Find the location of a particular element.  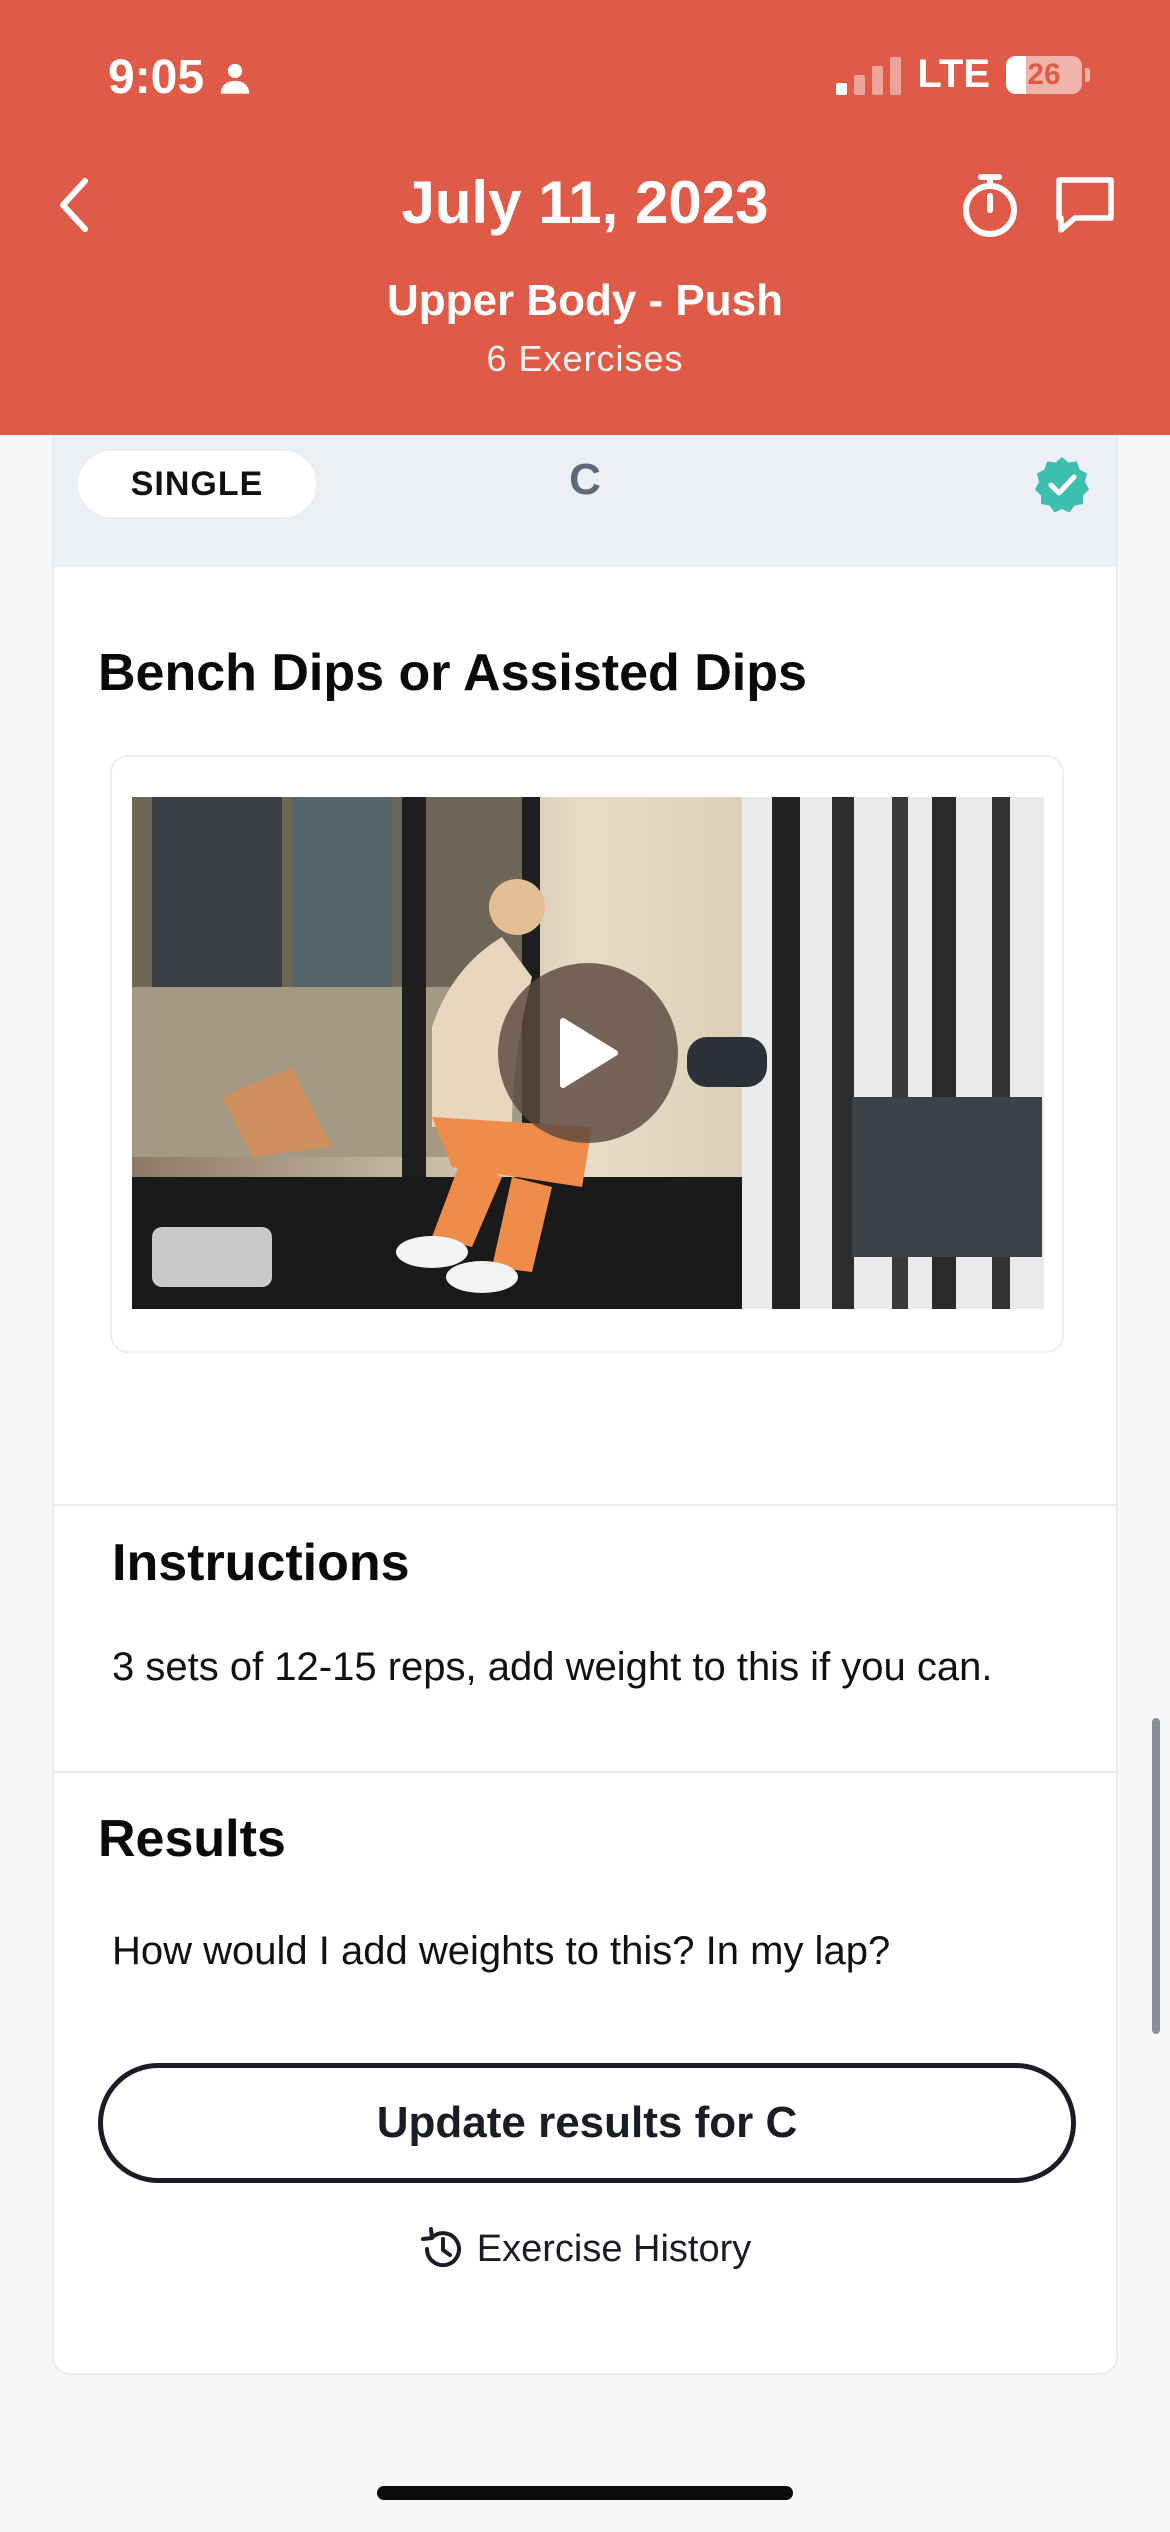

battery-level: 26 is located at coordinates (1044, 74).